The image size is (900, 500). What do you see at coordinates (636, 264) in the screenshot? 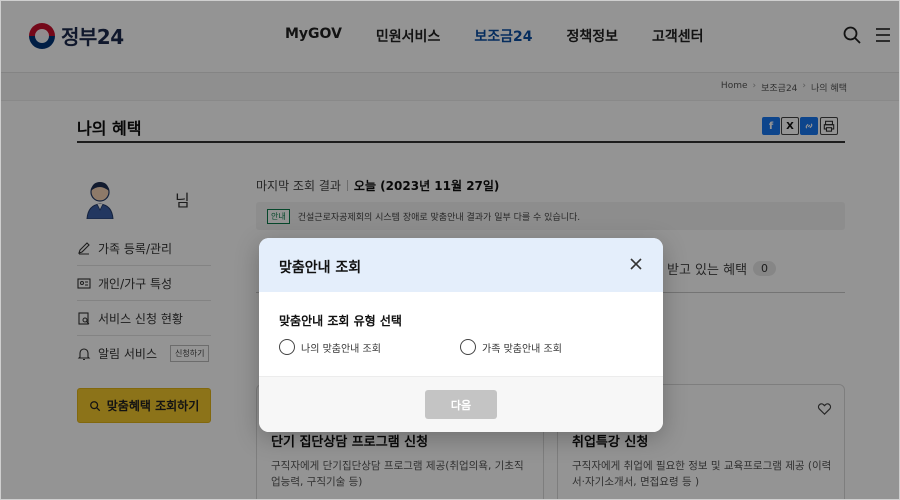
I see `close-icon` at bounding box center [636, 264].